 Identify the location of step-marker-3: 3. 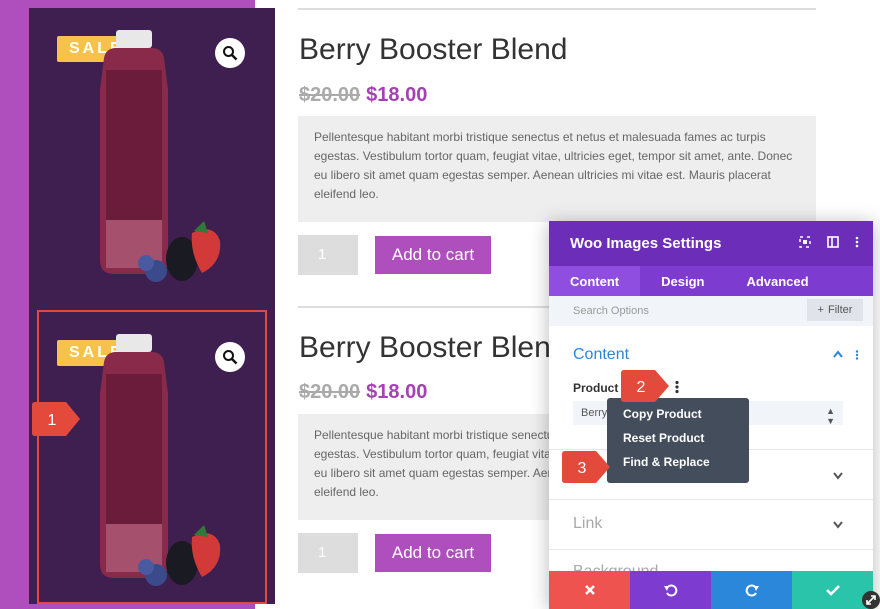
(586, 467).